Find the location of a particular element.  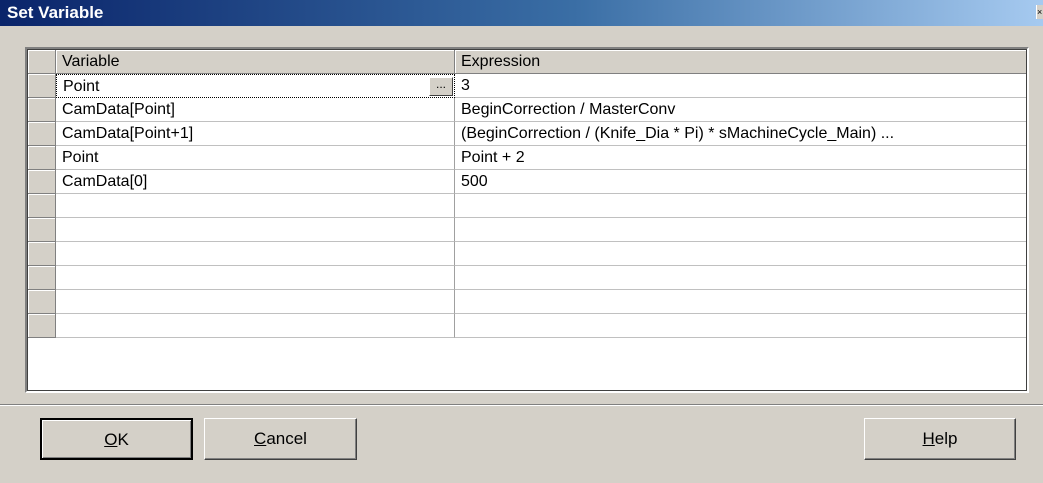

help-mnemonic: H is located at coordinates (928, 438).